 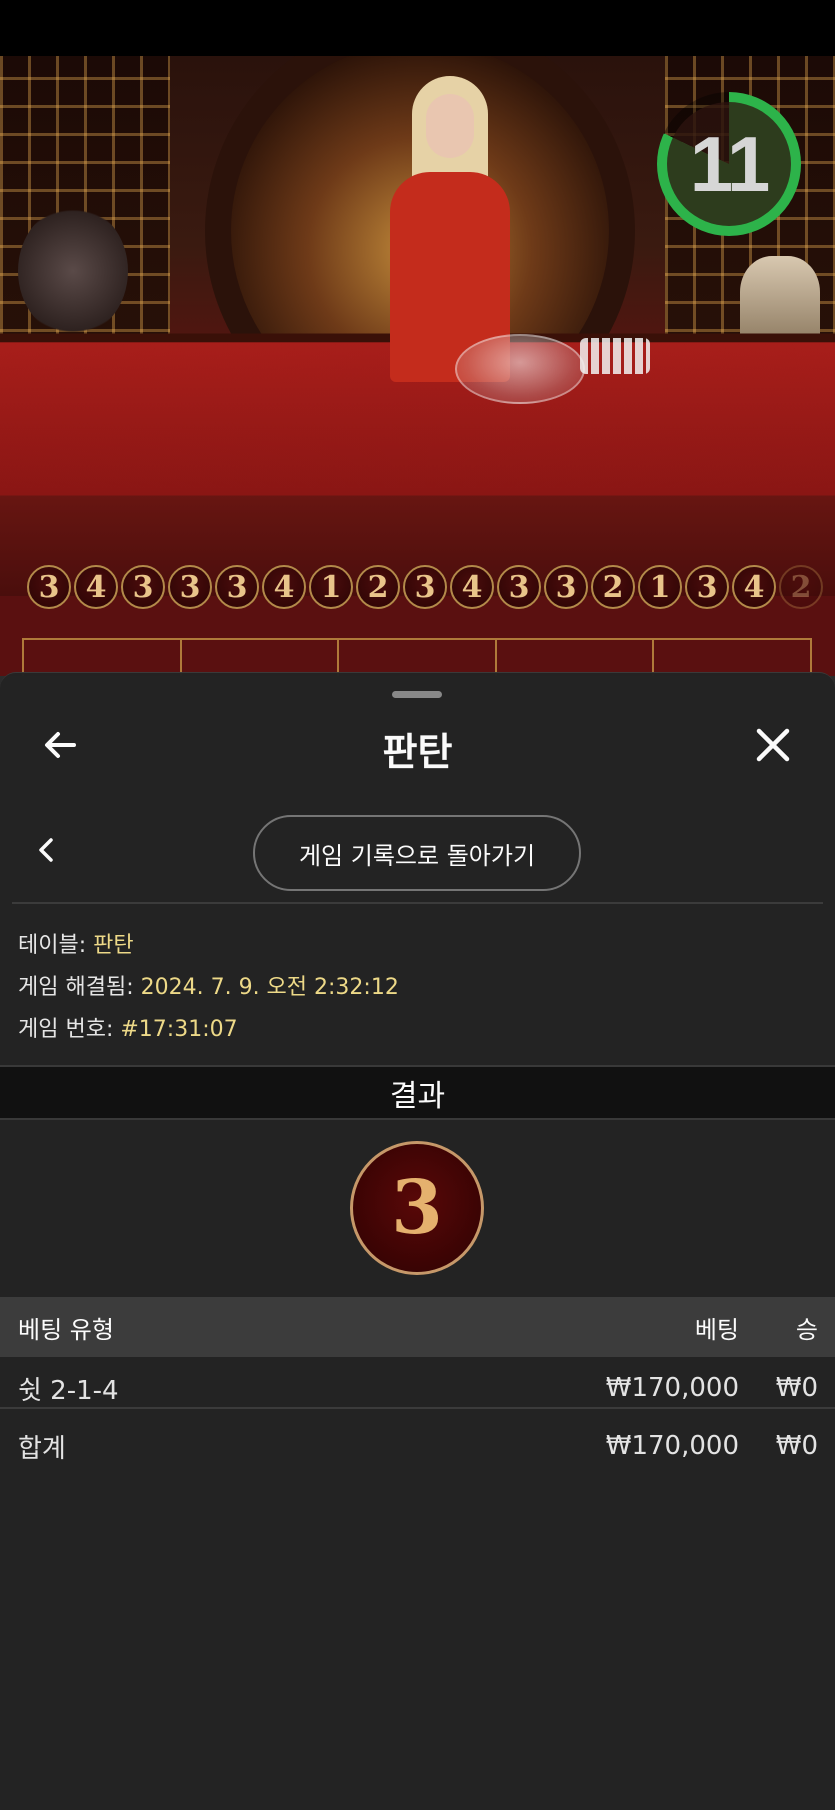 What do you see at coordinates (717, 1327) in the screenshot?
I see `header-bet: 베팅` at bounding box center [717, 1327].